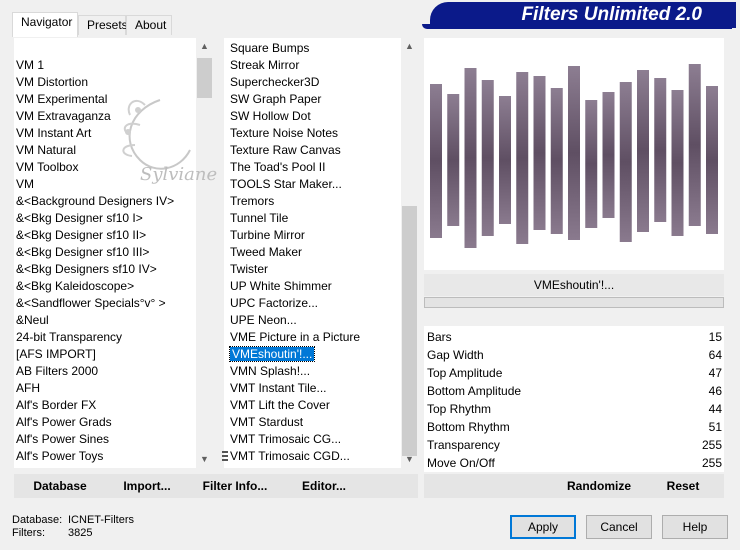 This screenshot has width=740, height=550. Describe the element at coordinates (574, 391) in the screenshot. I see `parameter-row: Bottom Amplitude 46` at that location.